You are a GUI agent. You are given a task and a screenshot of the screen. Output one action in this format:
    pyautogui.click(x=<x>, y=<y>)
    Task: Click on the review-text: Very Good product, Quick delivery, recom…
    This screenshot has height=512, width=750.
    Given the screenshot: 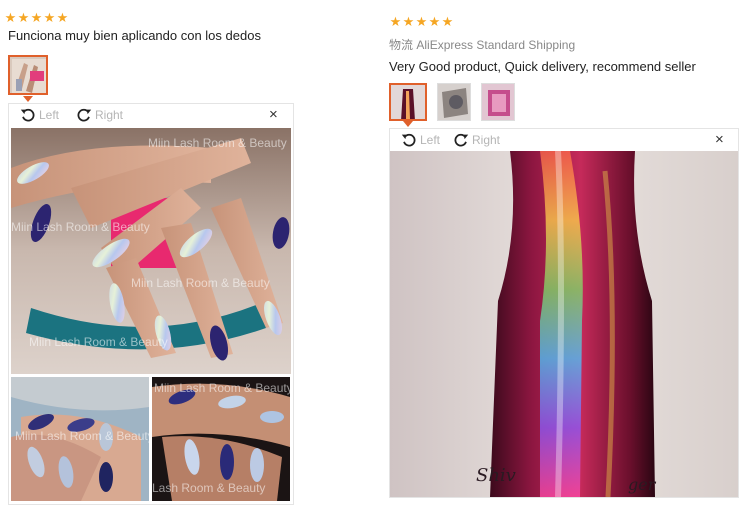 What is the action you would take?
    pyautogui.click(x=542, y=66)
    